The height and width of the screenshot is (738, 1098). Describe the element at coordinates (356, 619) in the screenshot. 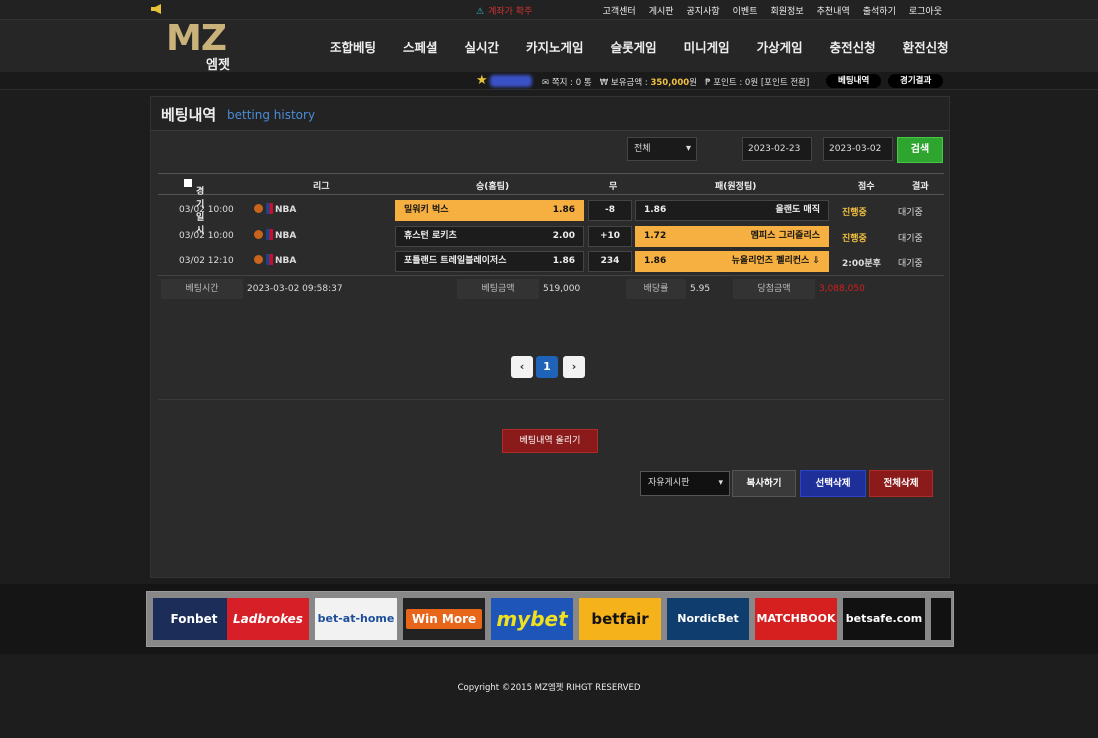

I see `partner-bet-at-home: bet-at-home` at that location.